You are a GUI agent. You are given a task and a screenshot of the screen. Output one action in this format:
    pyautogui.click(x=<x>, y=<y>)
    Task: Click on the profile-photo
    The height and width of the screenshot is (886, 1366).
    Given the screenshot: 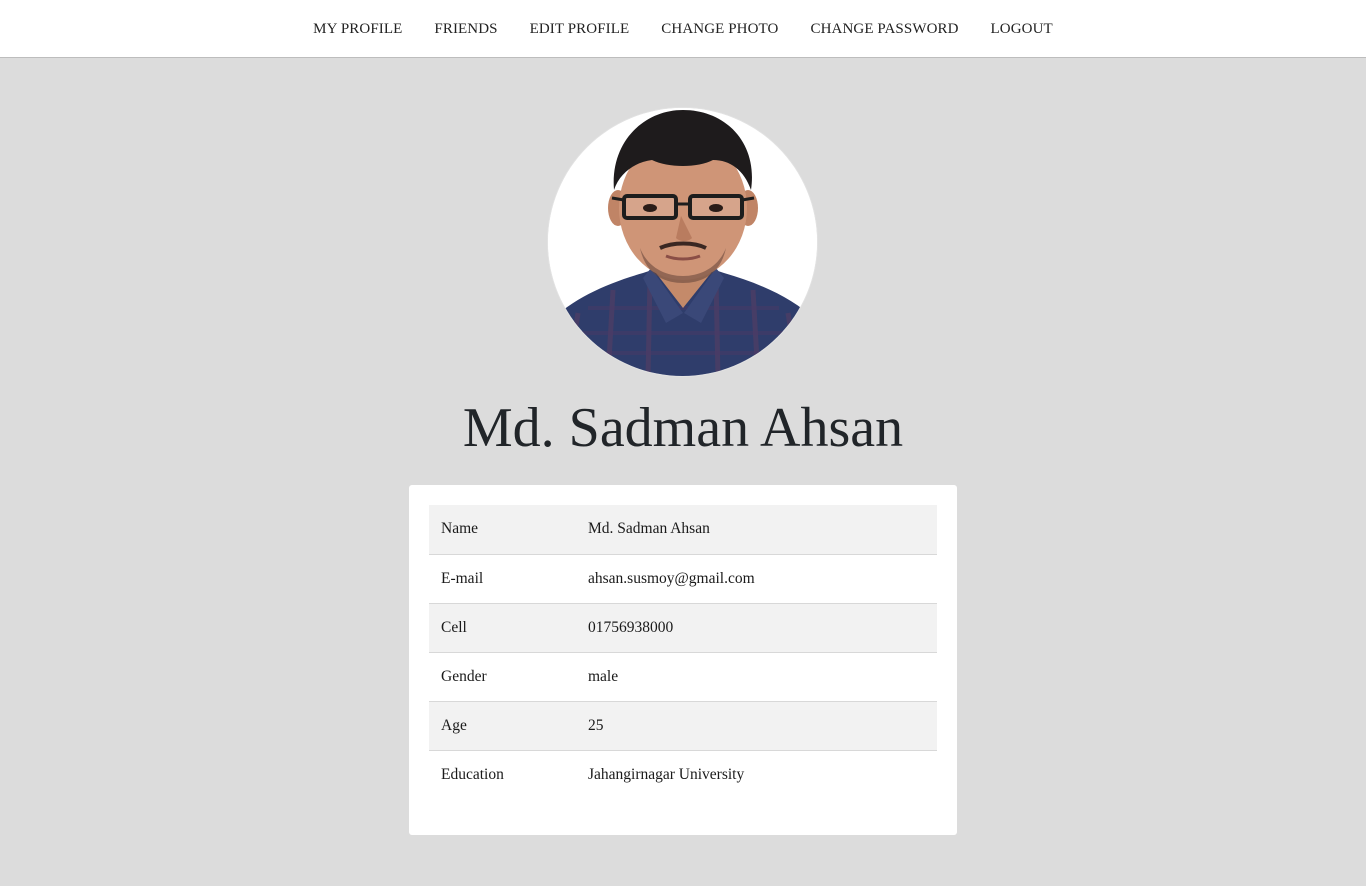 What is the action you would take?
    pyautogui.click(x=682, y=242)
    